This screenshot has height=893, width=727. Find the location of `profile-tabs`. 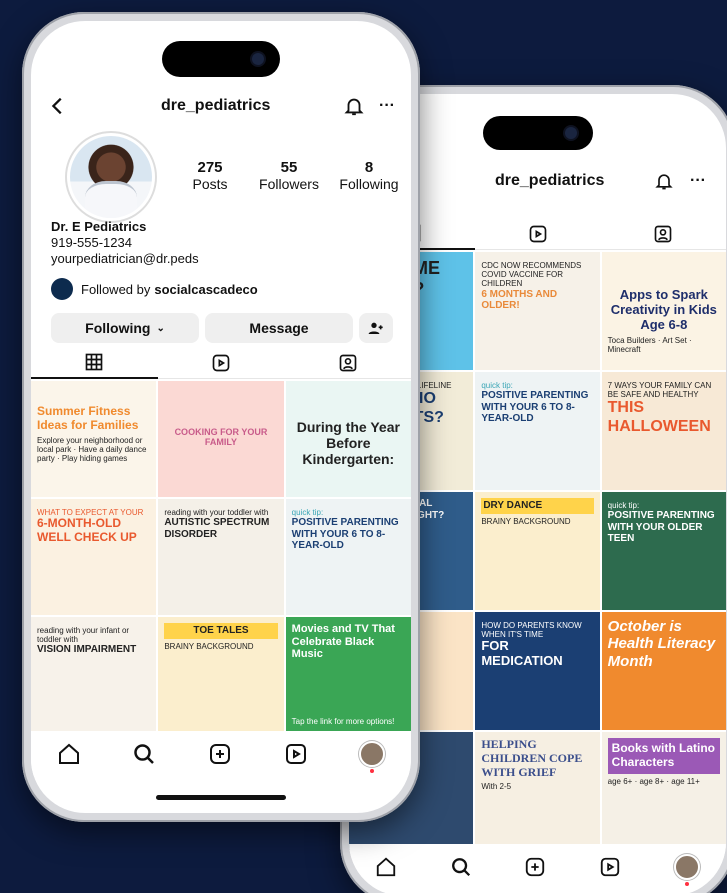

profile-tabs is located at coordinates (221, 363).